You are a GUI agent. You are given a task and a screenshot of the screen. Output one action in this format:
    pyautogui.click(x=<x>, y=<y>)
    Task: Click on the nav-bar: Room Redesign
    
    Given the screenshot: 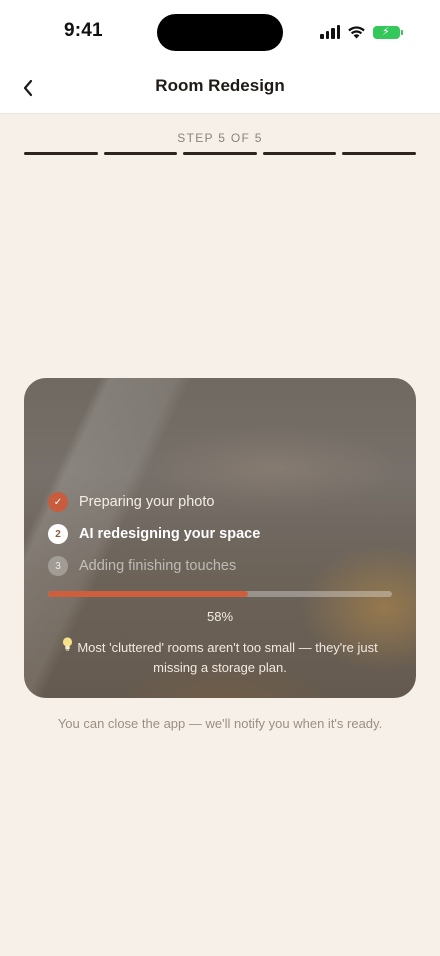 What is the action you would take?
    pyautogui.click(x=220, y=88)
    